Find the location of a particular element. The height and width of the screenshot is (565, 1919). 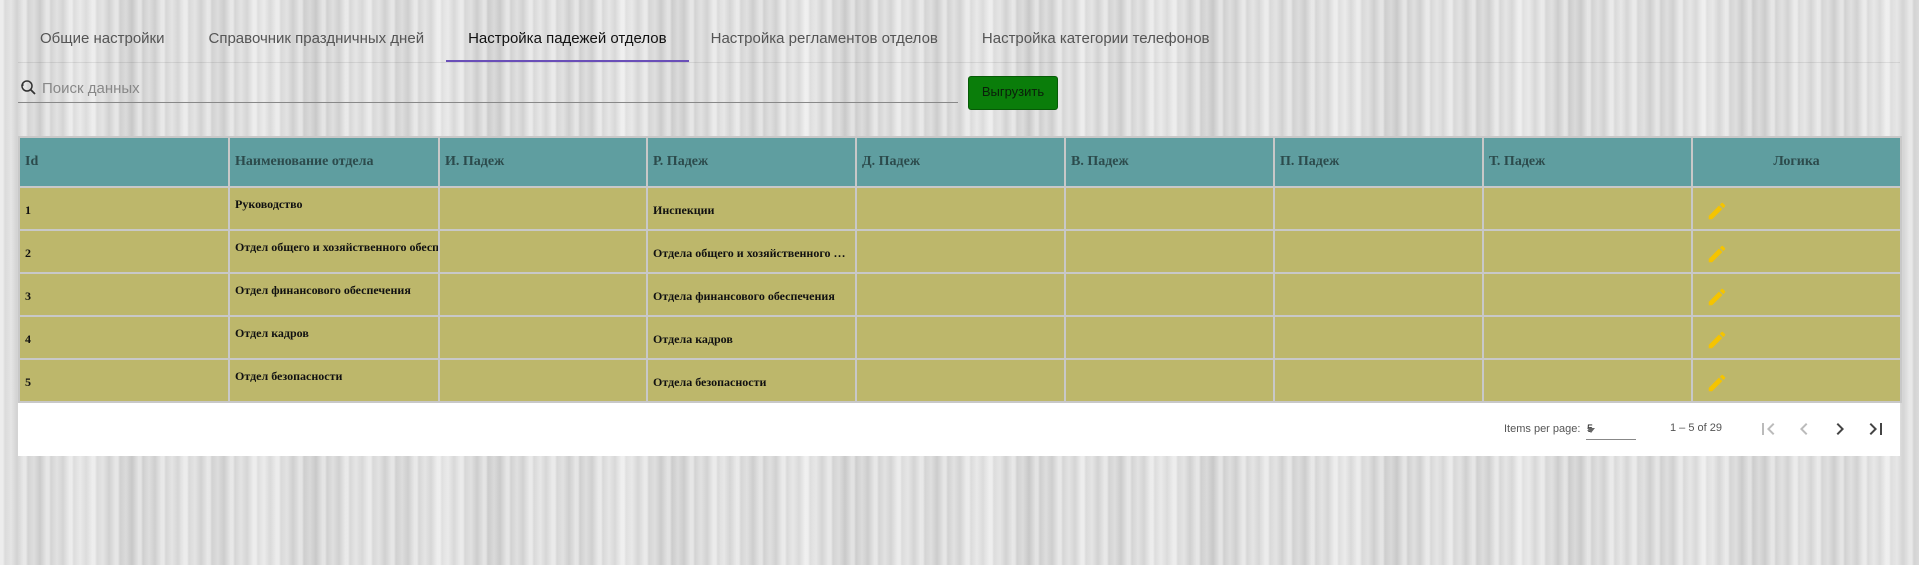

search-bar is located at coordinates (488, 88).